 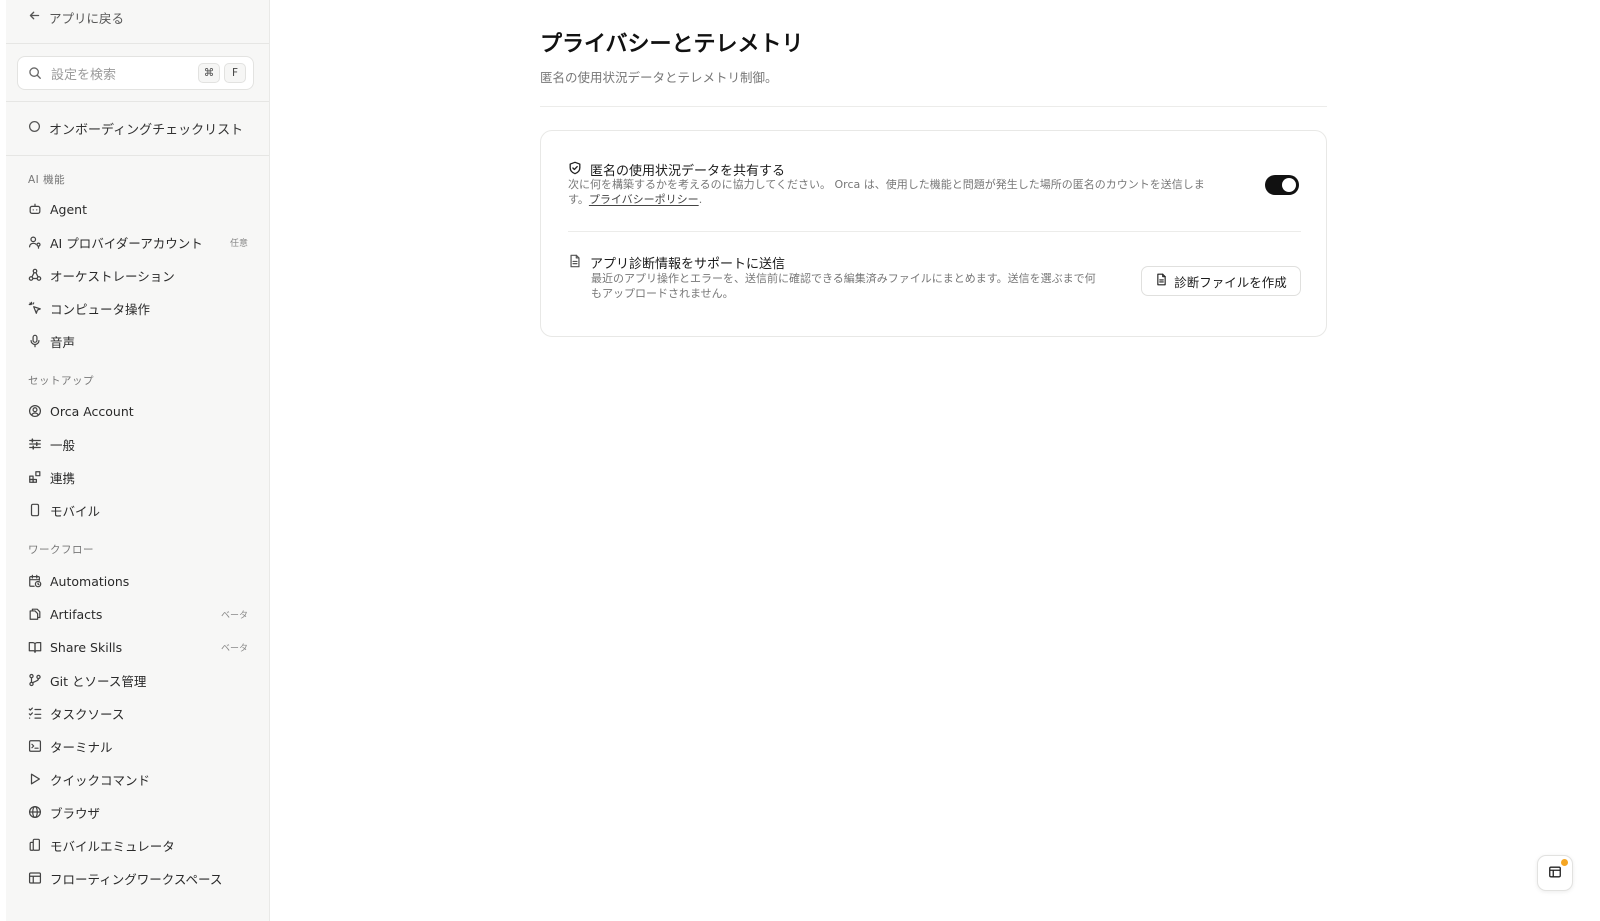 I want to click on create-diagnostics-label: 診断ファイルを作成, so click(x=1230, y=282).